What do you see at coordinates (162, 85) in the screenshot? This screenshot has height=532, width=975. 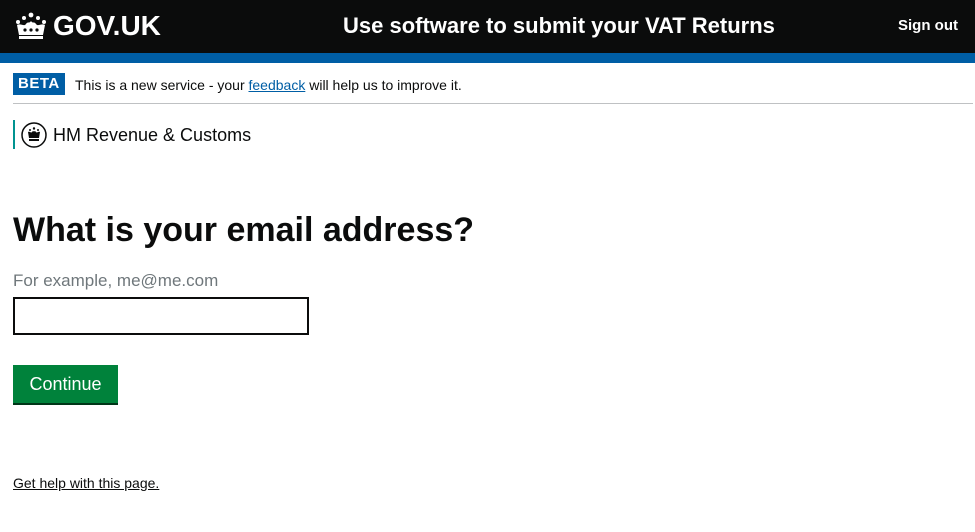 I see `phase-text-before: This is a new service - your` at bounding box center [162, 85].